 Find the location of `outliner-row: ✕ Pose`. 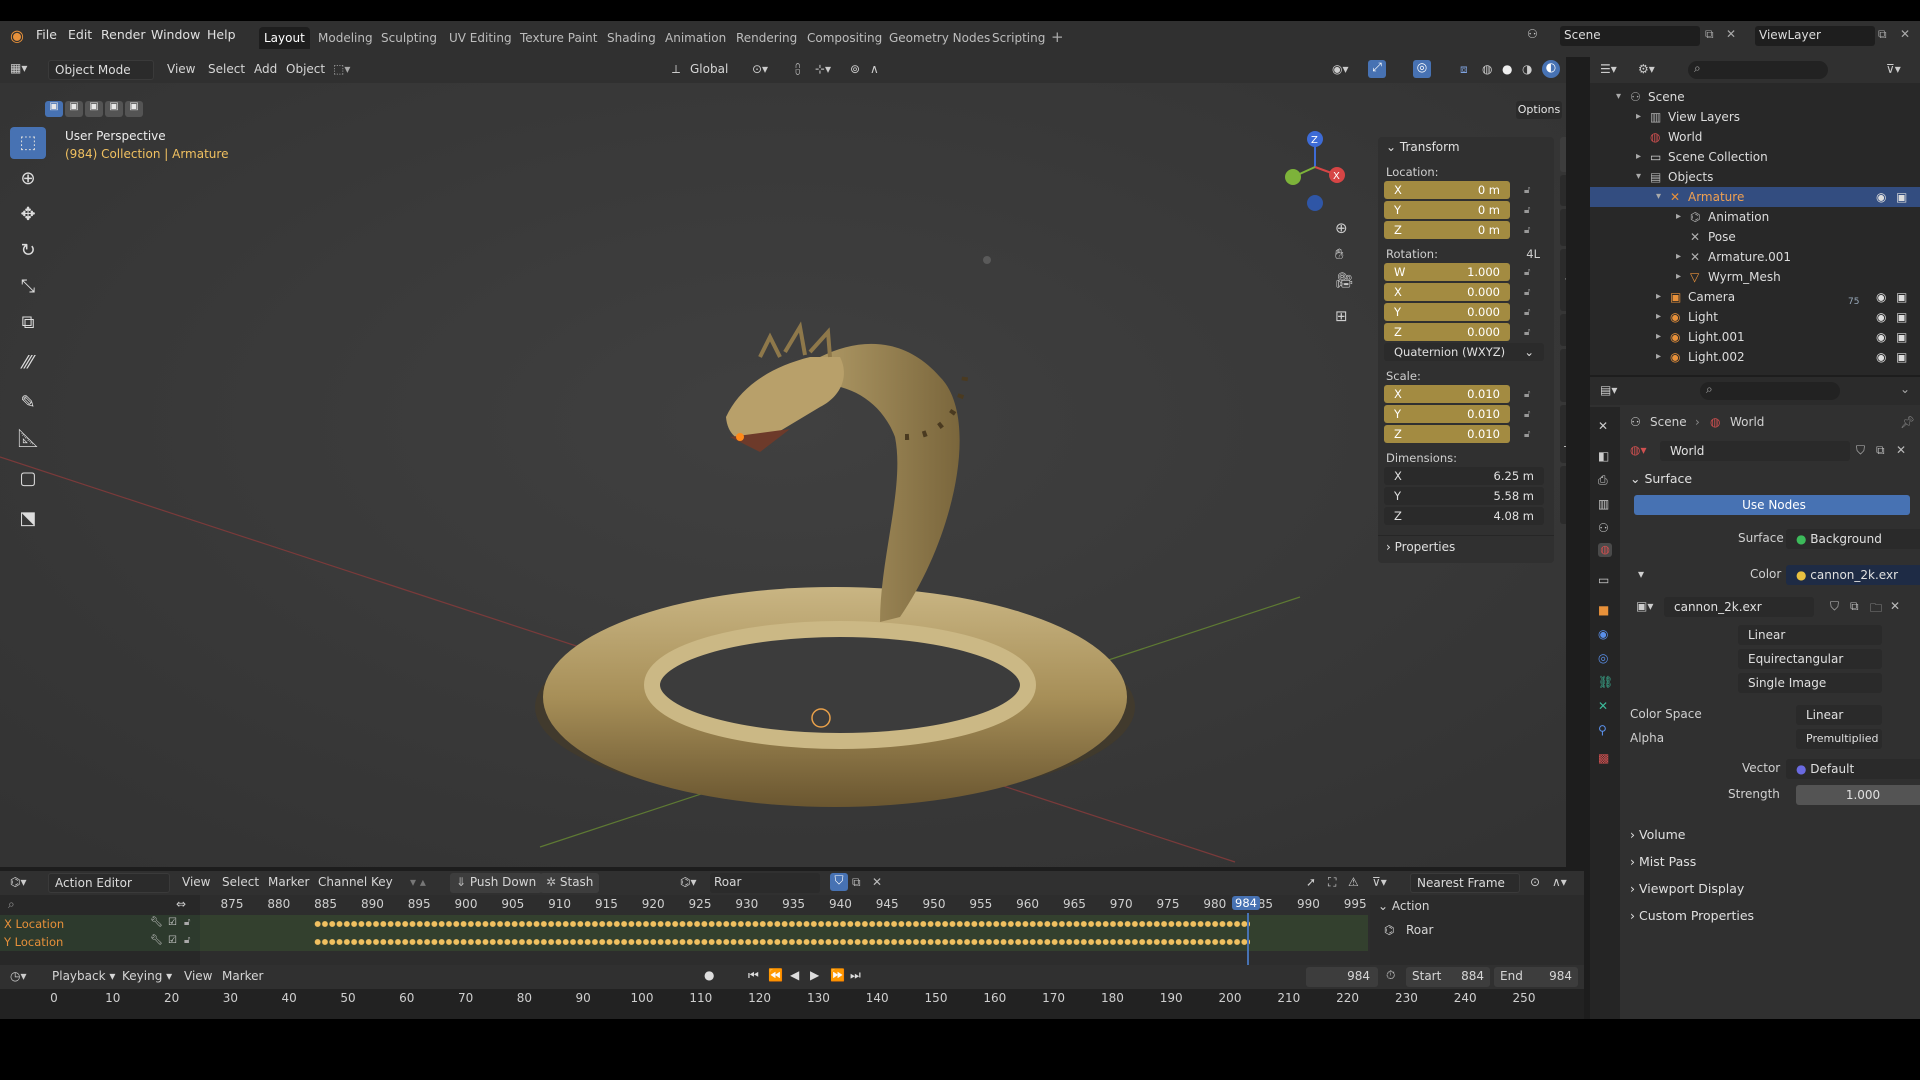

outliner-row: ✕ Pose is located at coordinates (1755, 237).